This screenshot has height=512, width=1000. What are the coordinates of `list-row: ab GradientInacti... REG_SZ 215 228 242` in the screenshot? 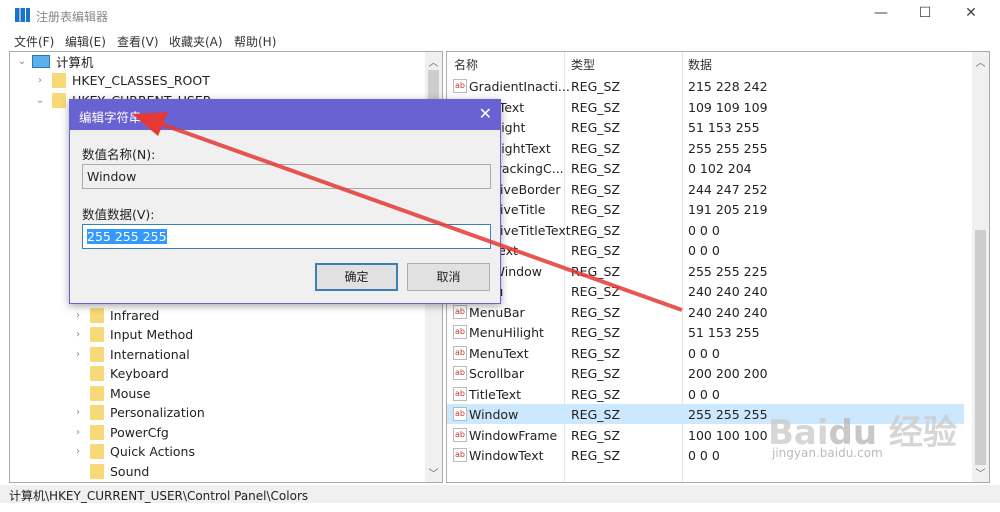 It's located at (705, 86).